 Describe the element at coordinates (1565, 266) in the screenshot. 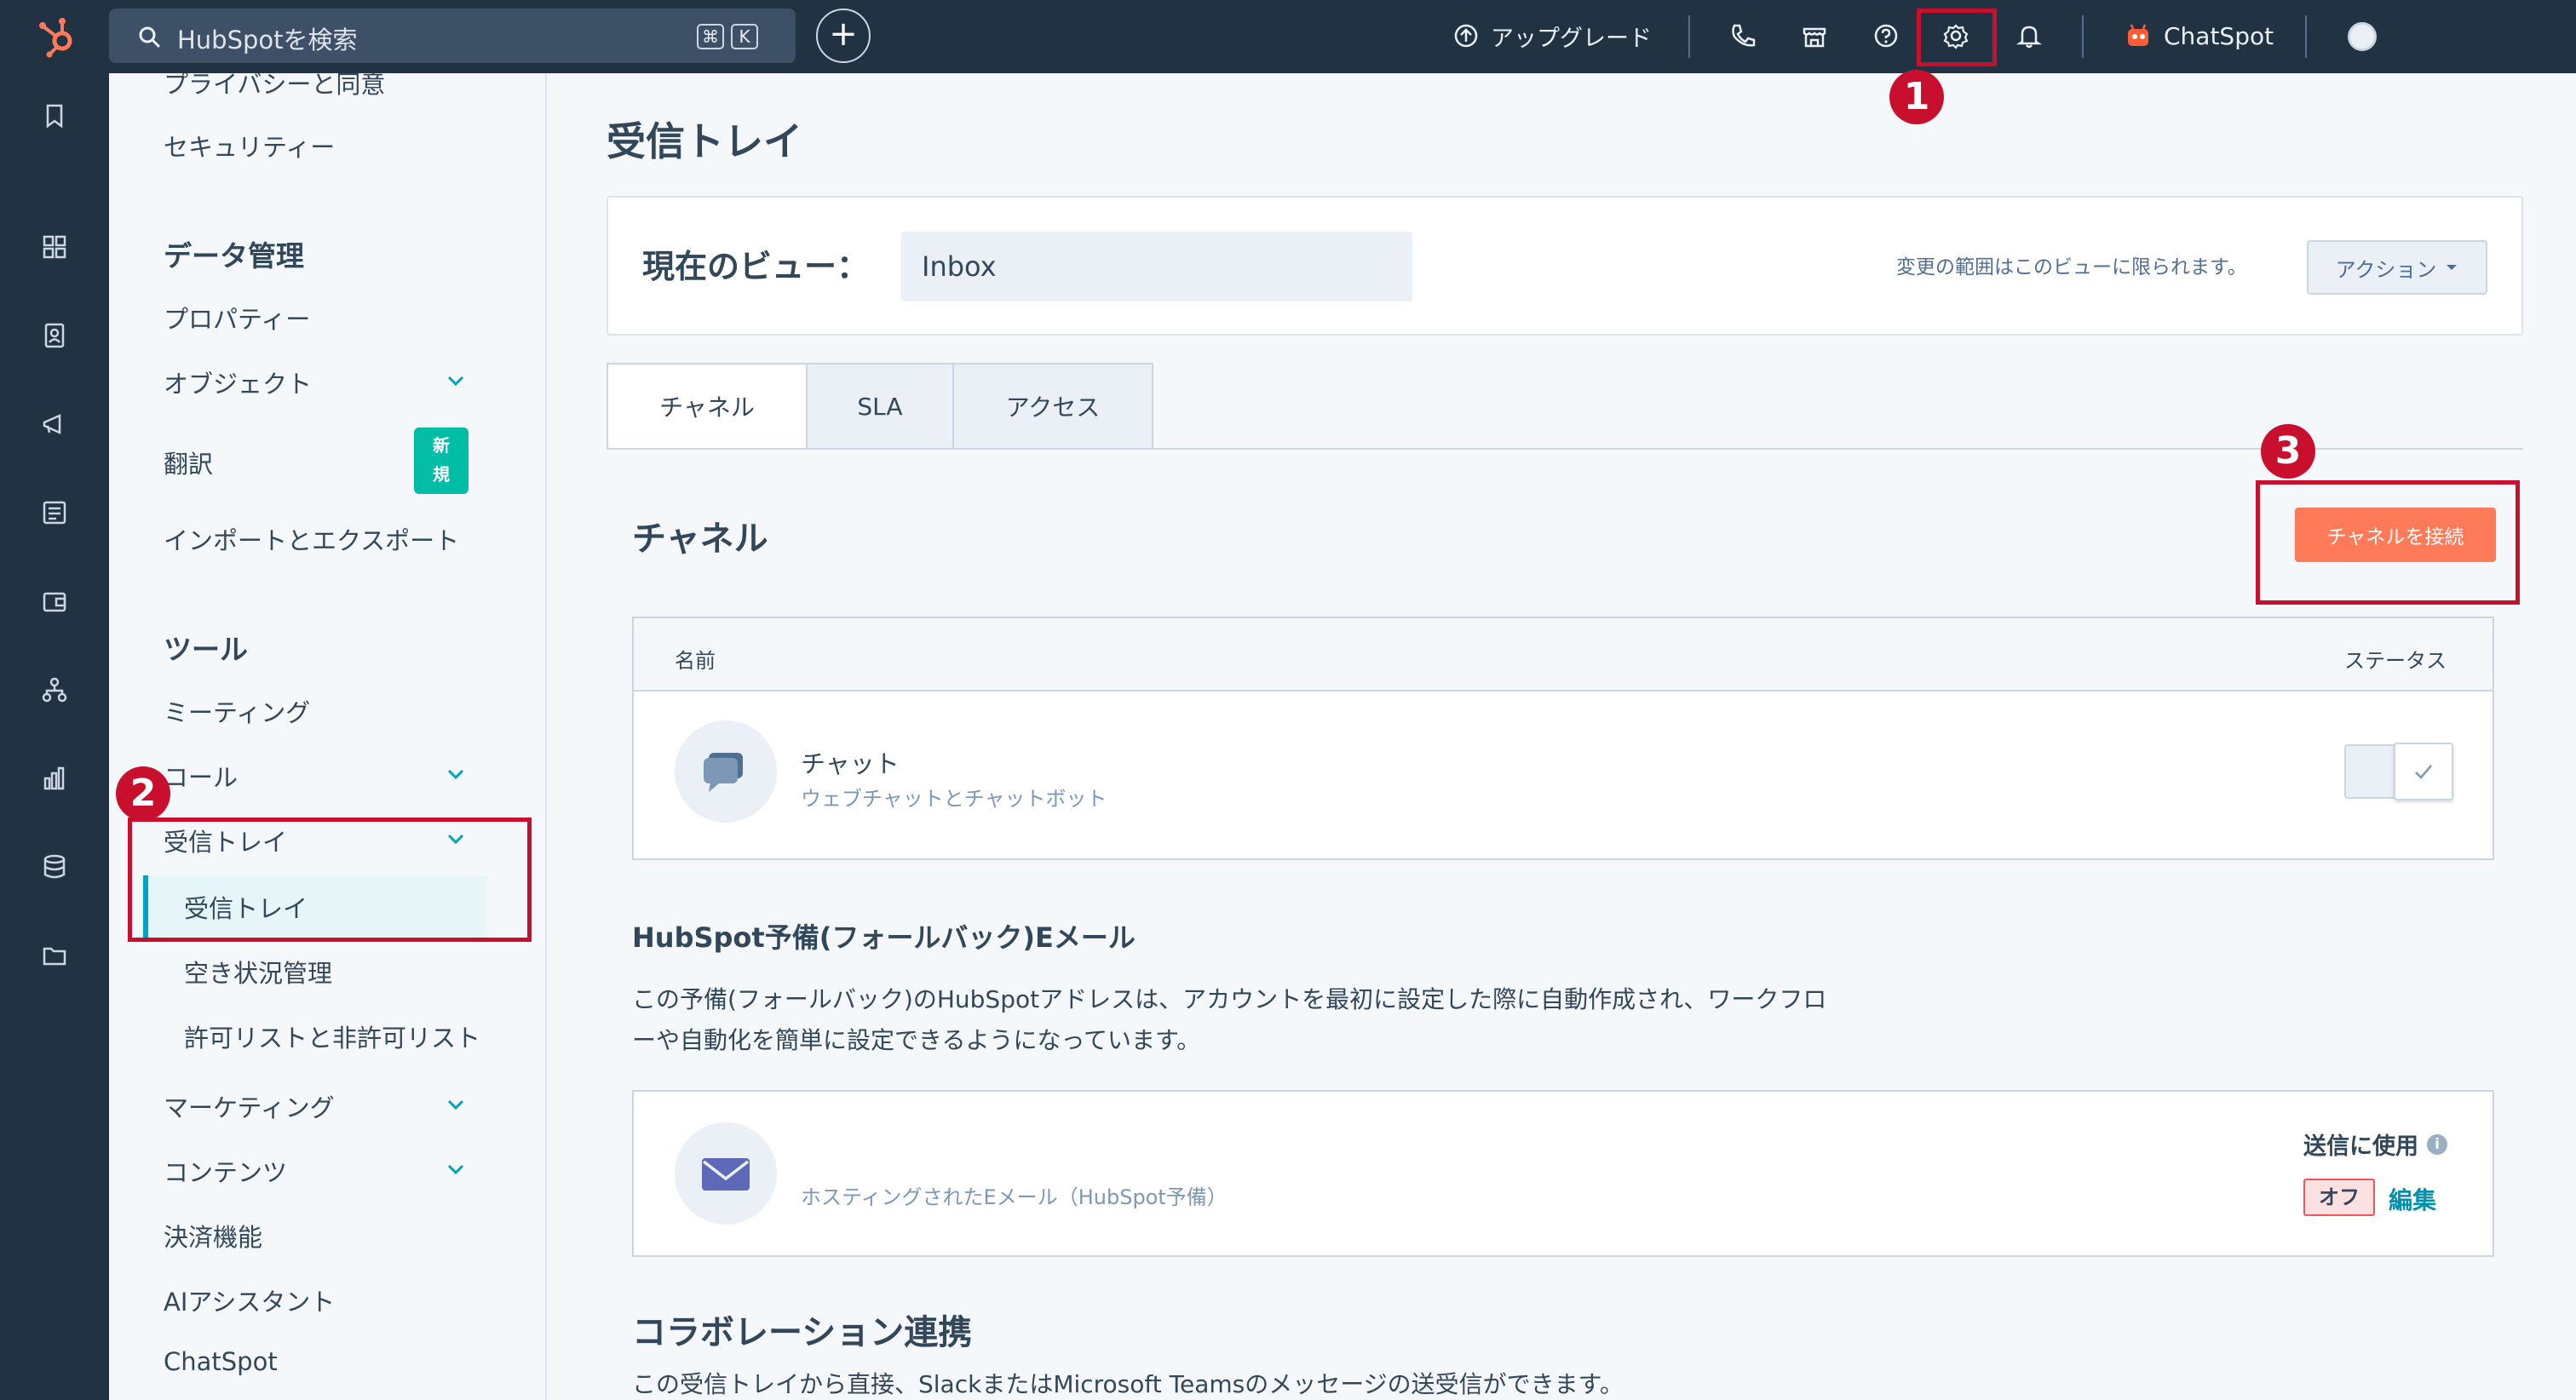

I see `current-view-card: 現在のビュー： Inbox 変更の範囲はこのビューに限られます。 アクション` at that location.